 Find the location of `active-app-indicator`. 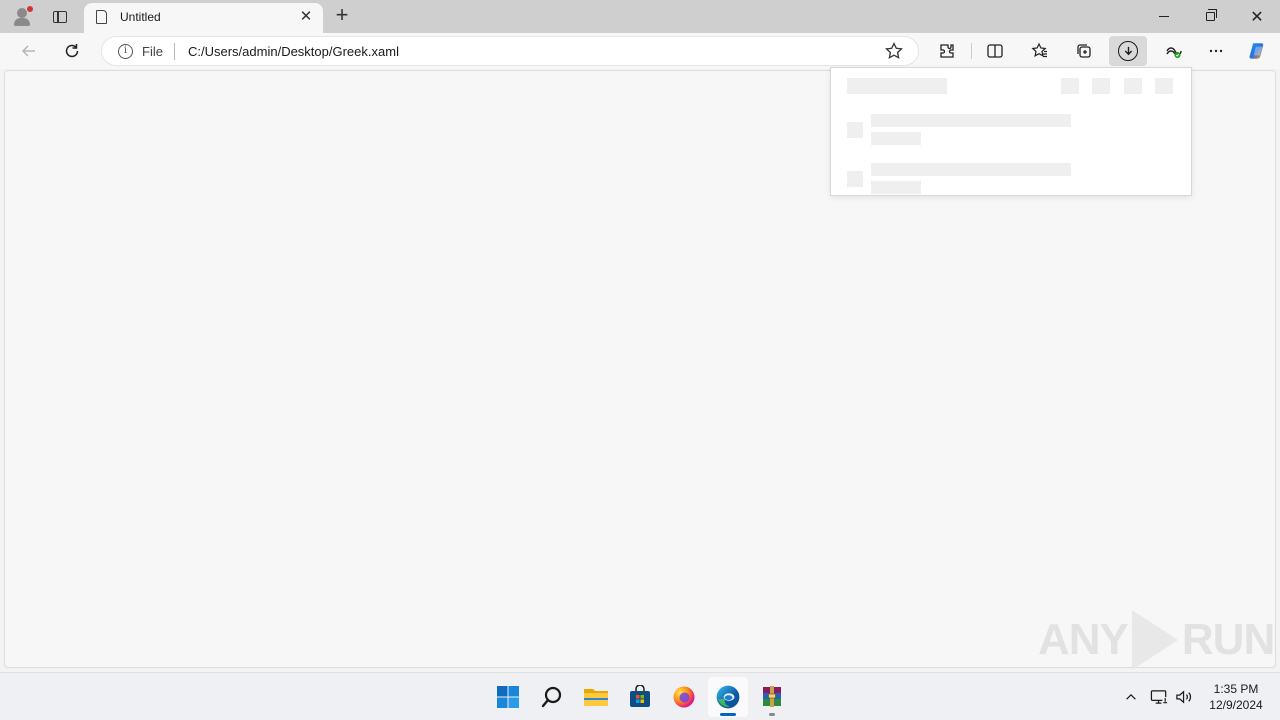

active-app-indicator is located at coordinates (728, 714).